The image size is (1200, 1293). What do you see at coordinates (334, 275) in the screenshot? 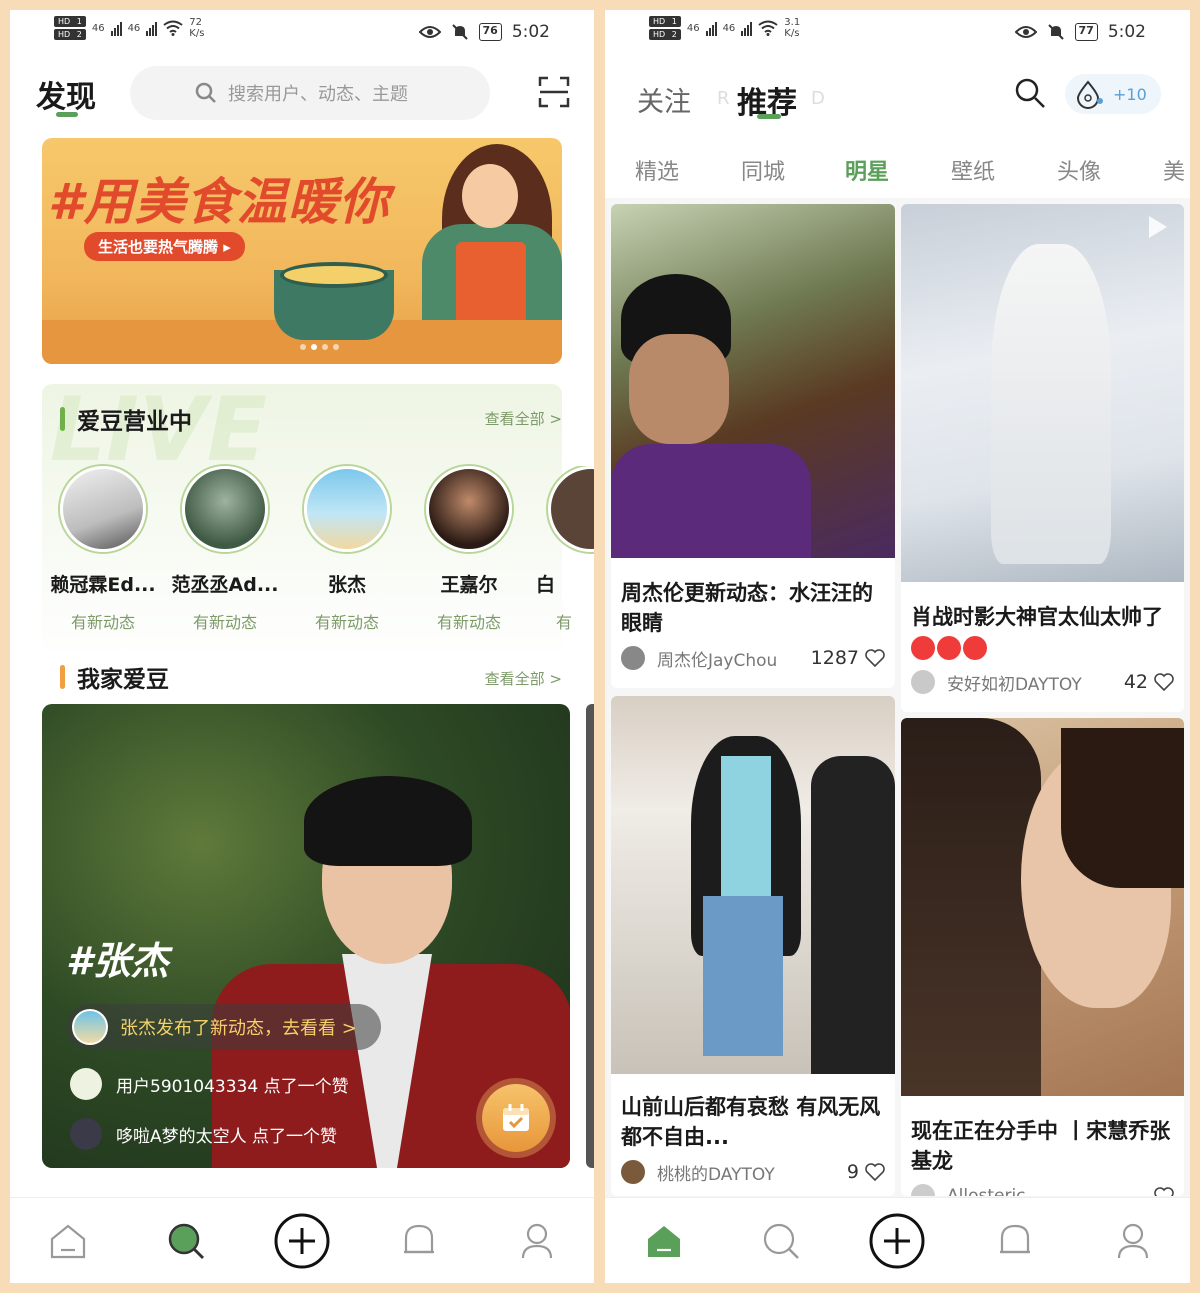
I see `illustration-soup` at bounding box center [334, 275].